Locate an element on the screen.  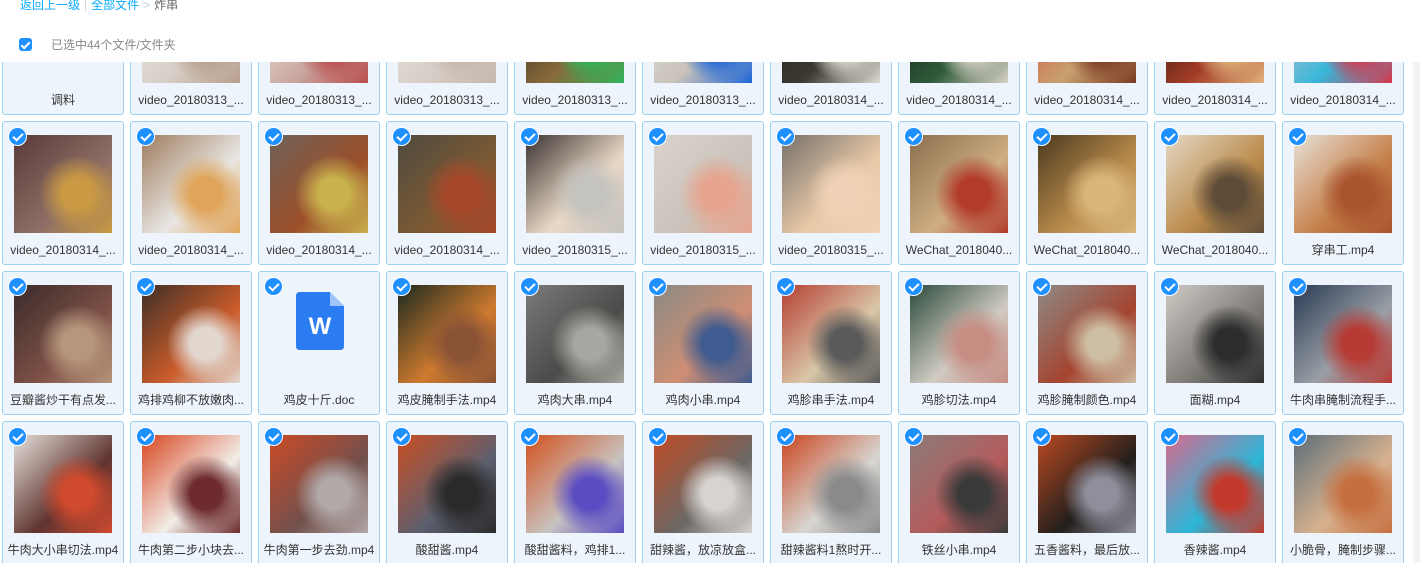
file-item: 鸡胗串手法.mp4 is located at coordinates (831, 343).